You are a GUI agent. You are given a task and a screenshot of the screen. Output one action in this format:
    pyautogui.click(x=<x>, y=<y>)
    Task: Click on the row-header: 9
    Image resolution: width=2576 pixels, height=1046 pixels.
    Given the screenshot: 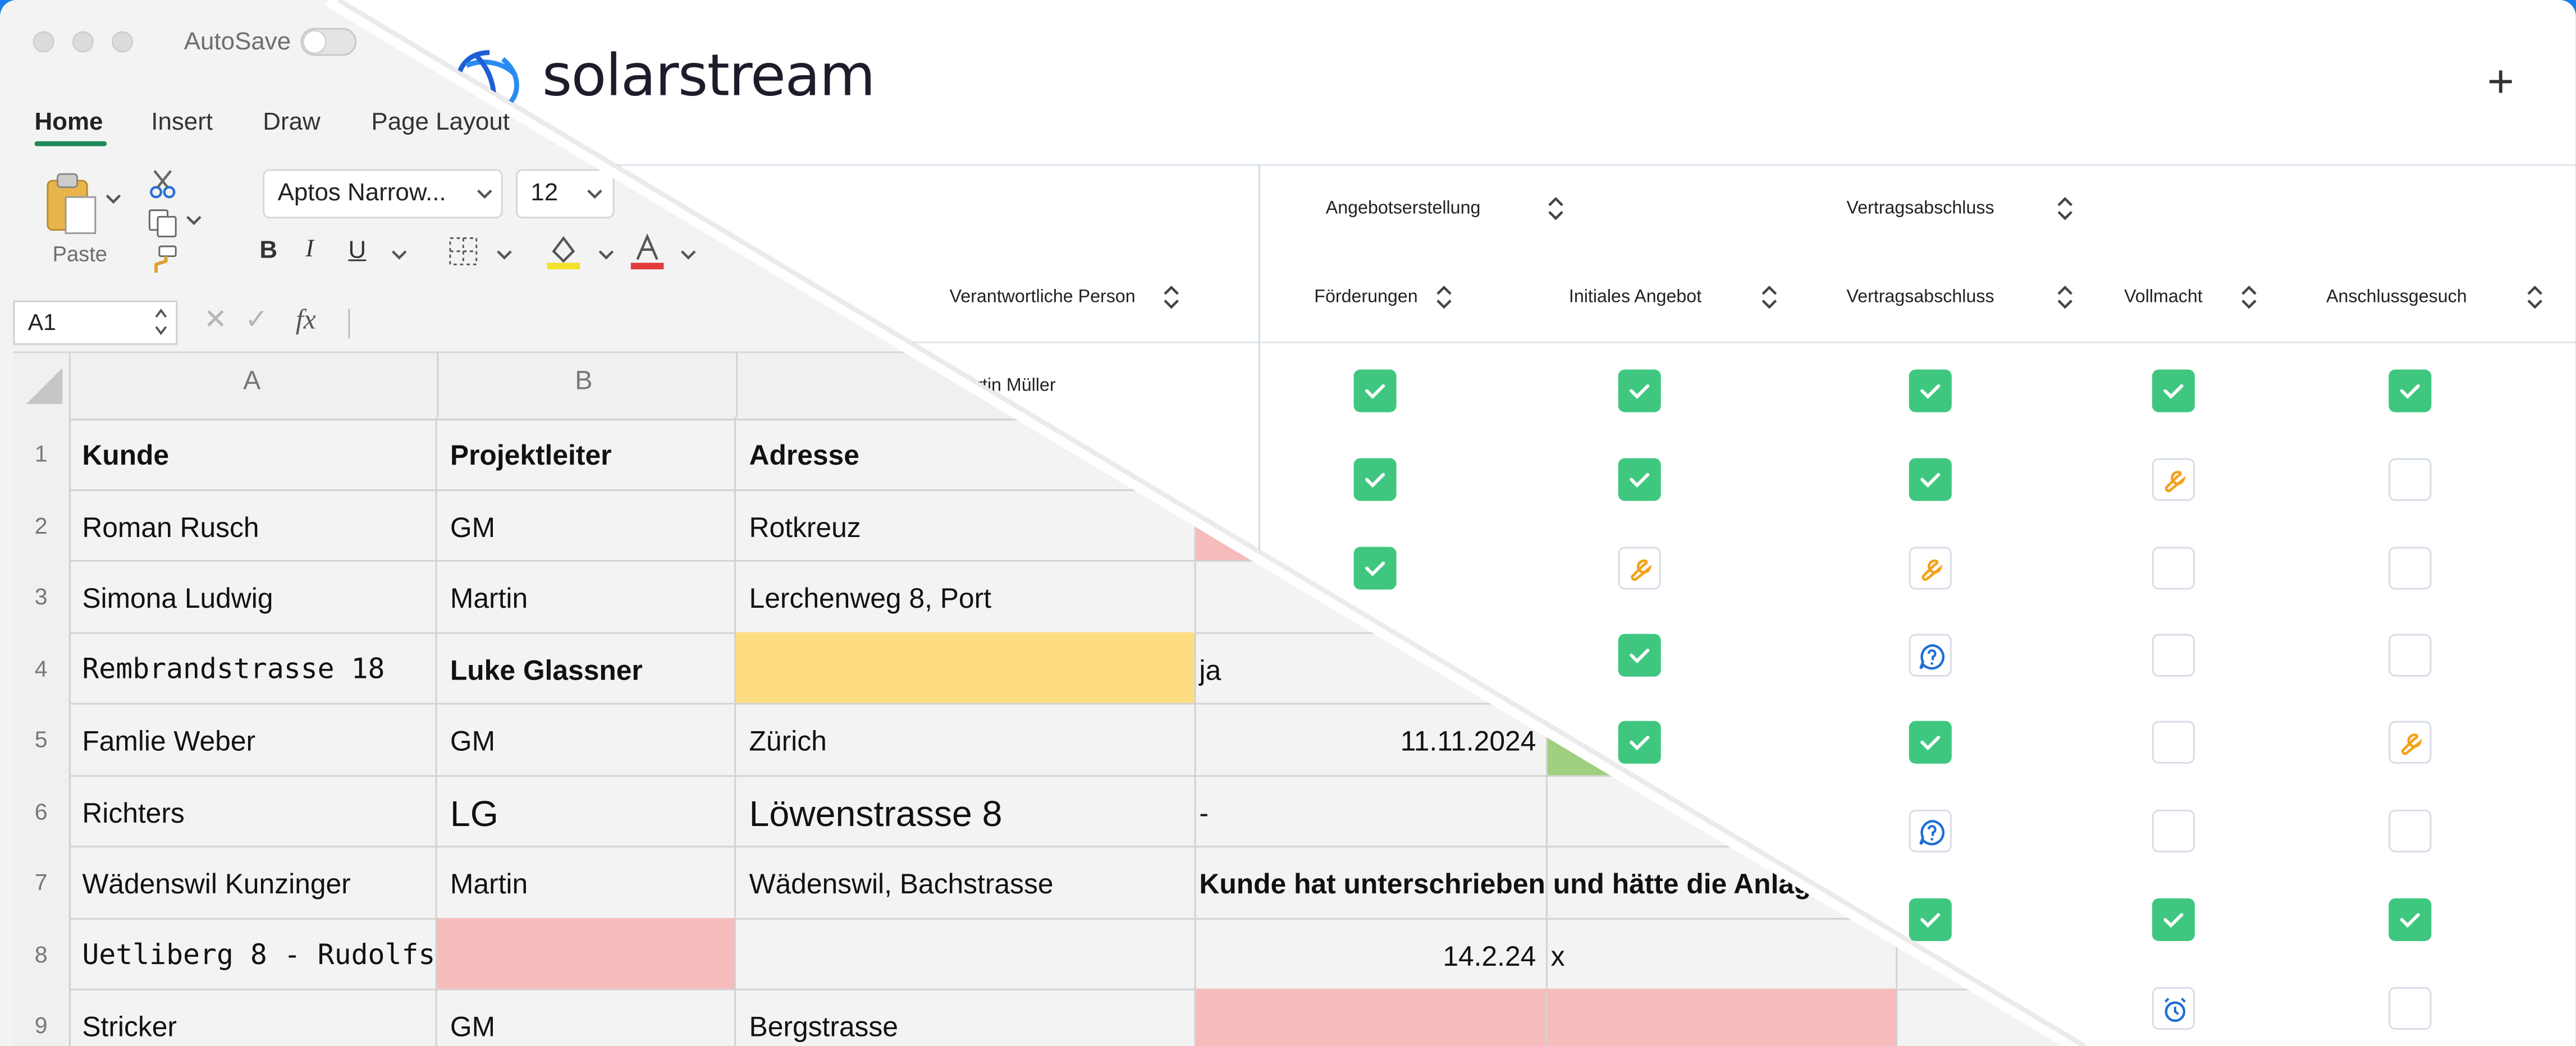 What is the action you would take?
    pyautogui.click(x=41, y=1025)
    